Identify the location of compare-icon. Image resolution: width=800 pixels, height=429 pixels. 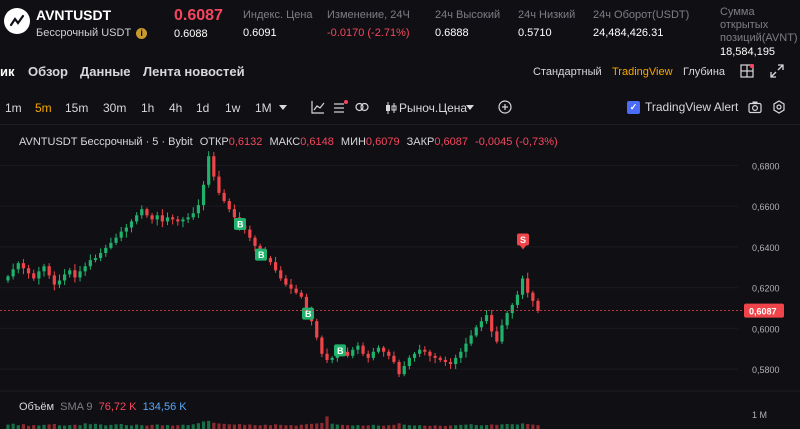
(362, 107).